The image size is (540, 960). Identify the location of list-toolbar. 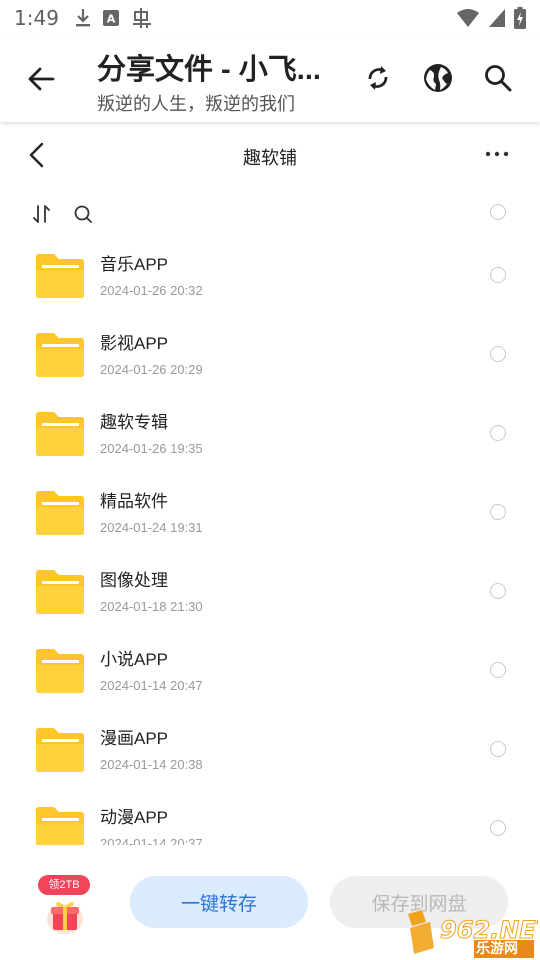
(270, 214).